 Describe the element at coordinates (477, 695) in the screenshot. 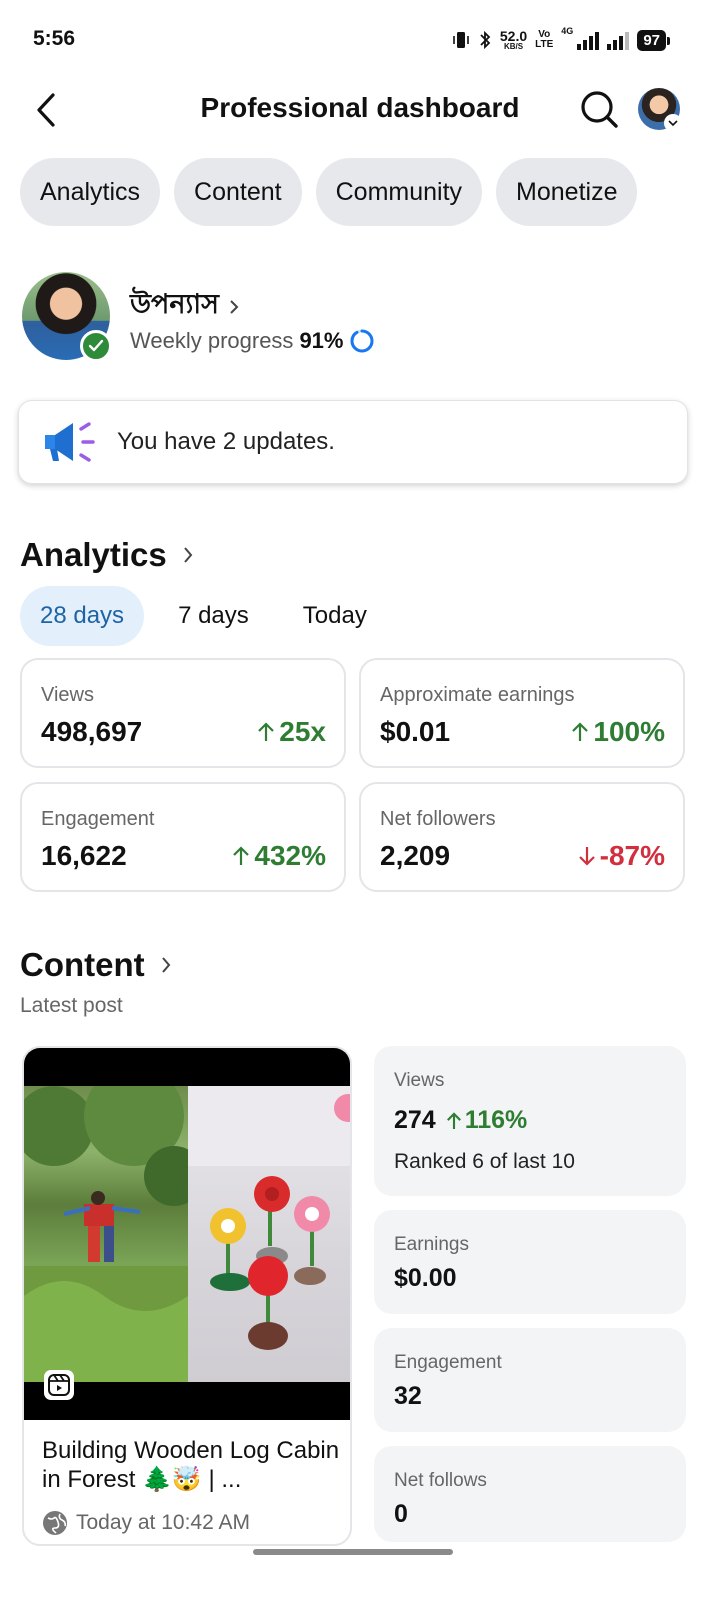

I see `metric-label: Approximate earnings` at that location.